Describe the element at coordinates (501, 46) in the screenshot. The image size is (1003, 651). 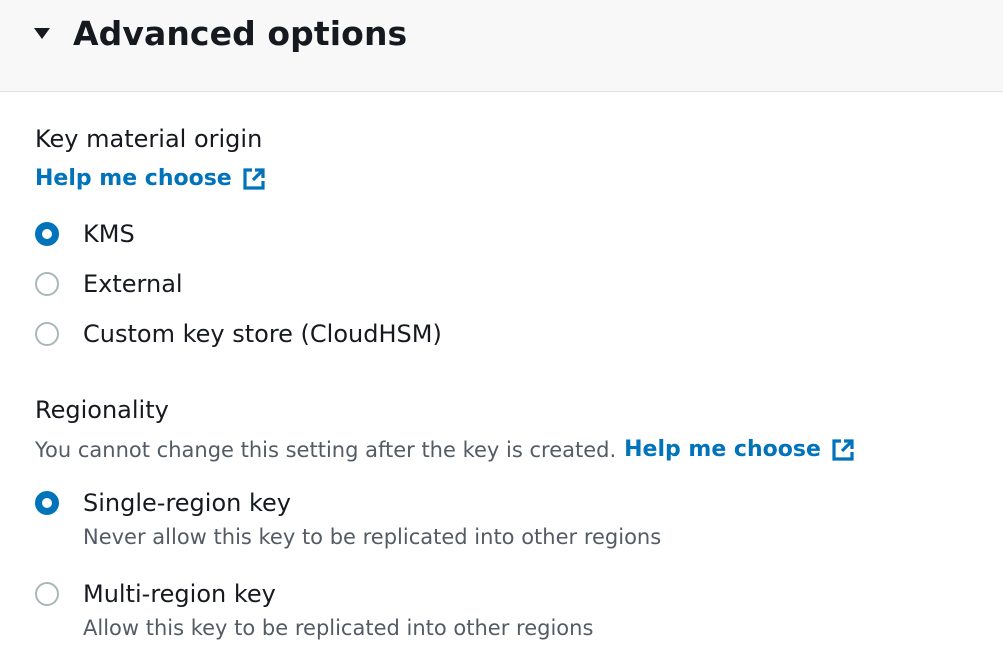
I see `advanced-options-header: Advanced options` at that location.